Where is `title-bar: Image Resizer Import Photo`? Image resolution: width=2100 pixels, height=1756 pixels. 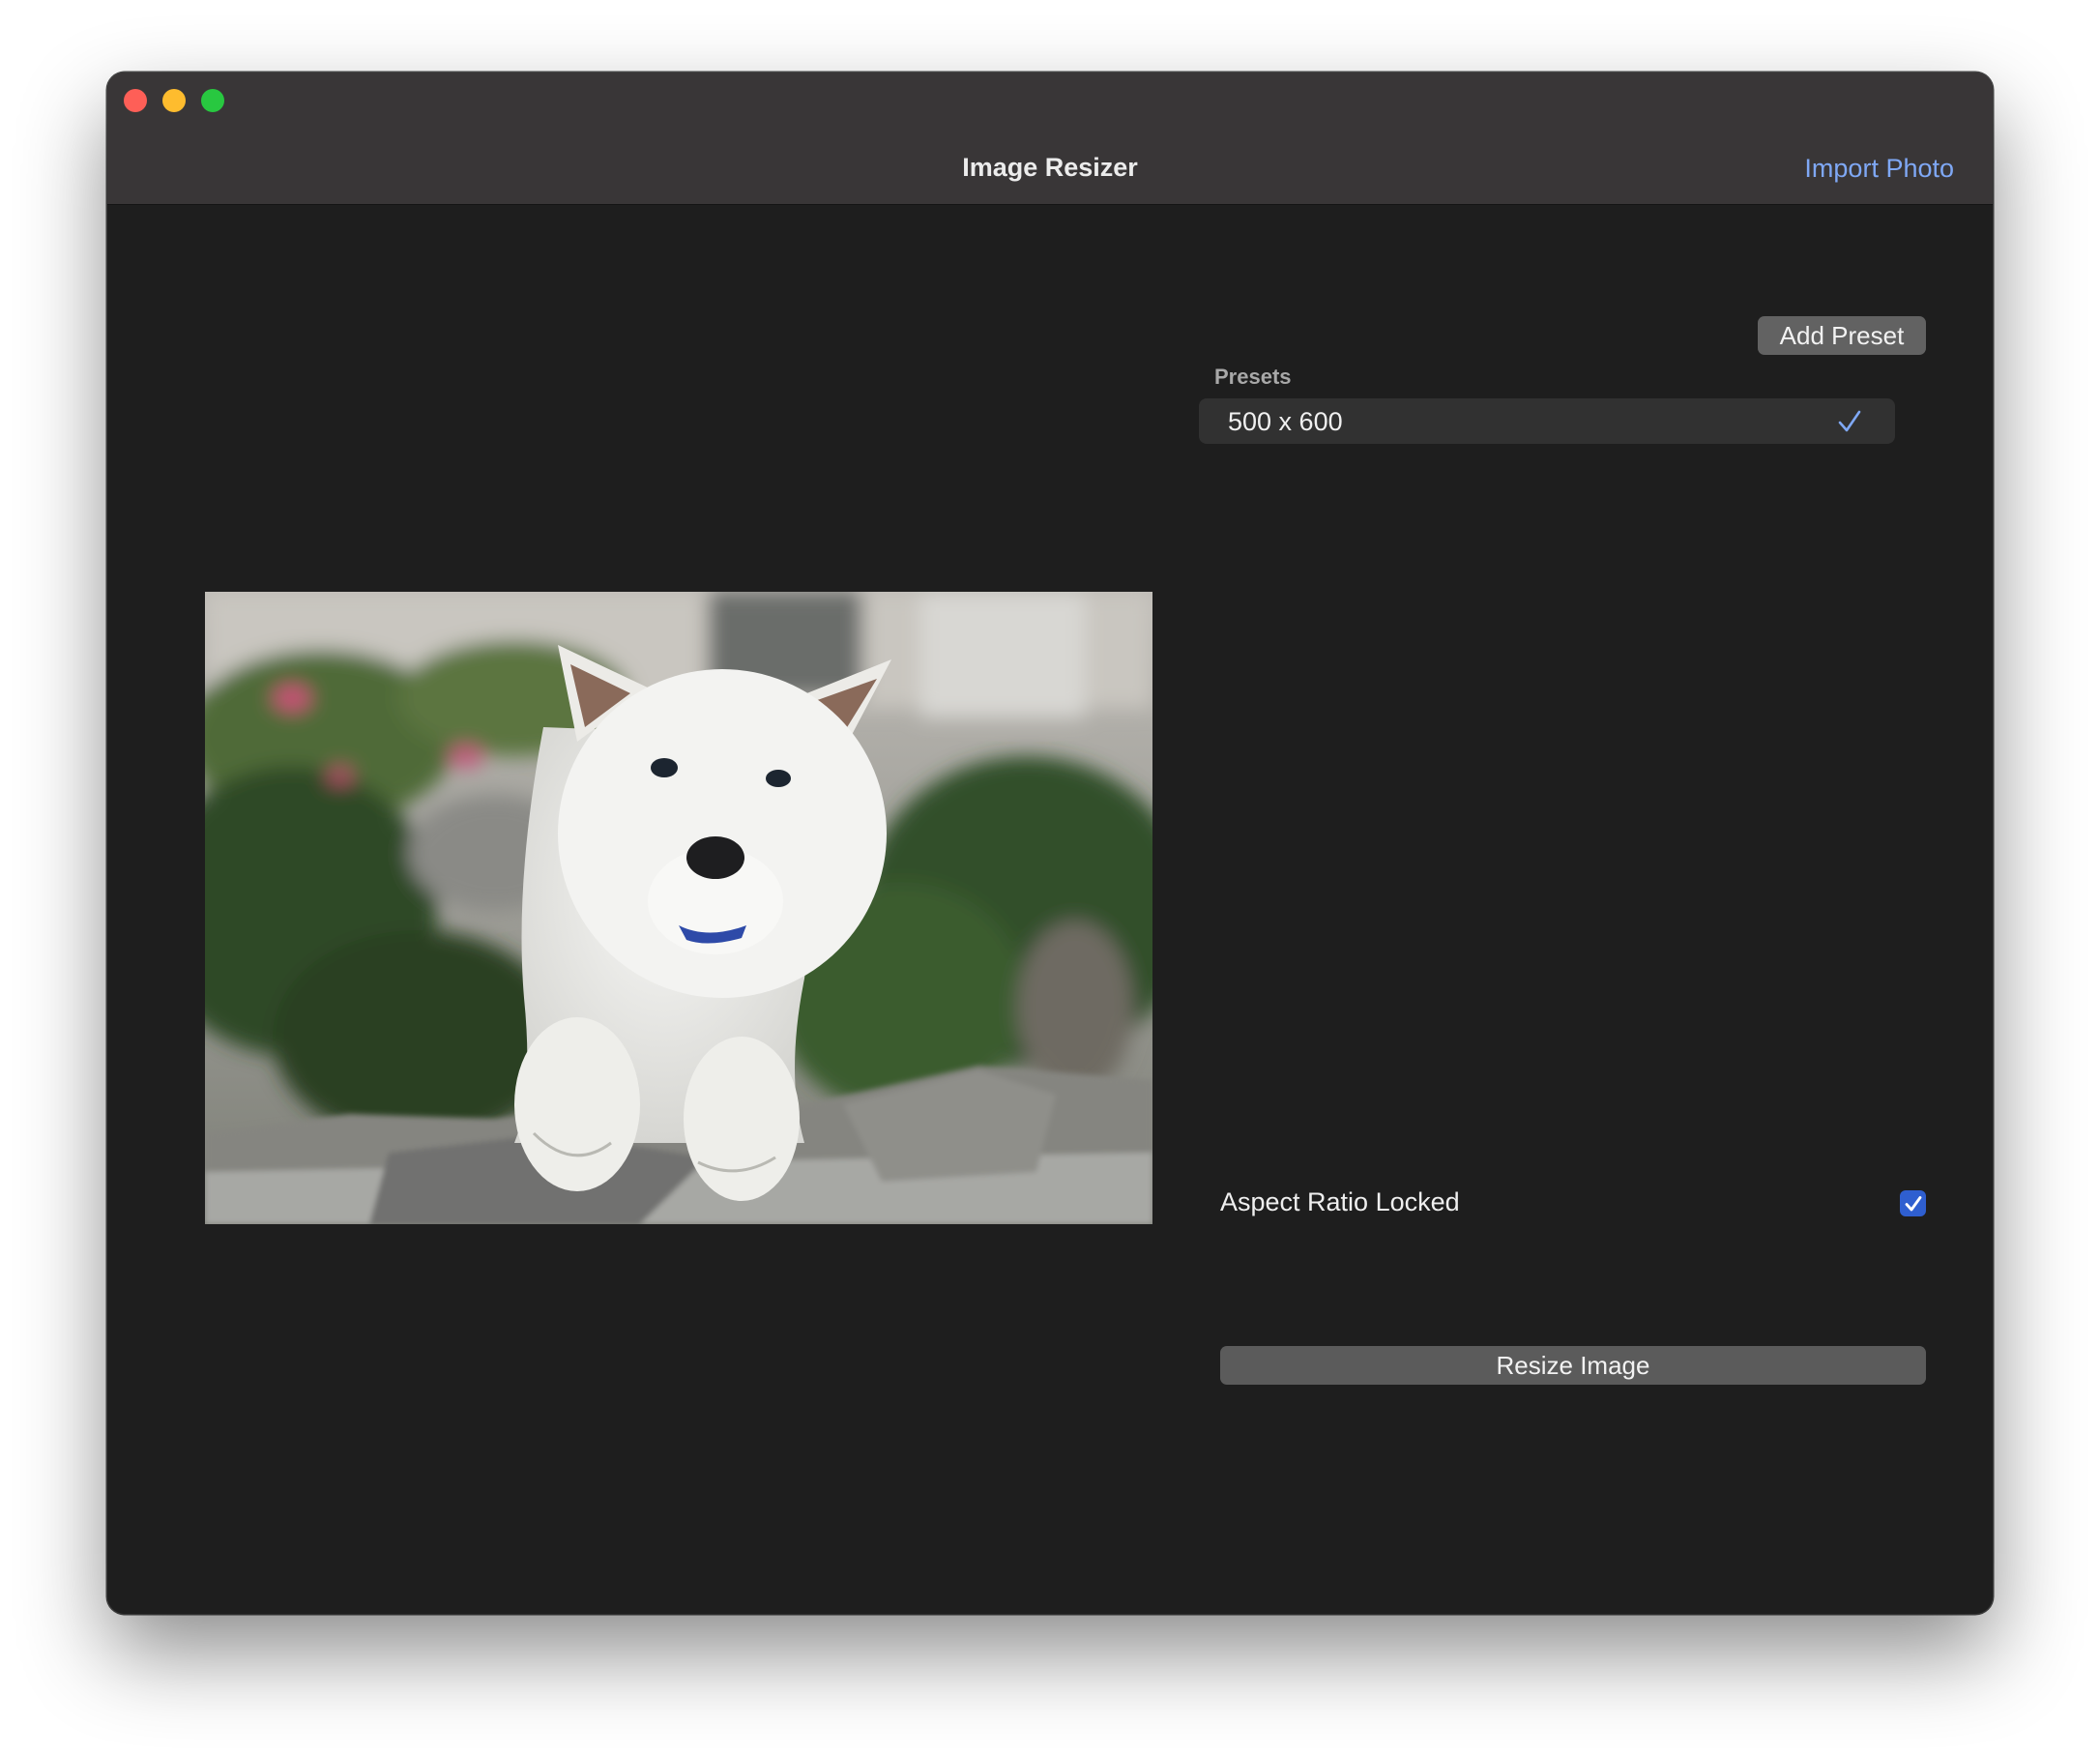
title-bar: Image Resizer Import Photo is located at coordinates (1050, 139).